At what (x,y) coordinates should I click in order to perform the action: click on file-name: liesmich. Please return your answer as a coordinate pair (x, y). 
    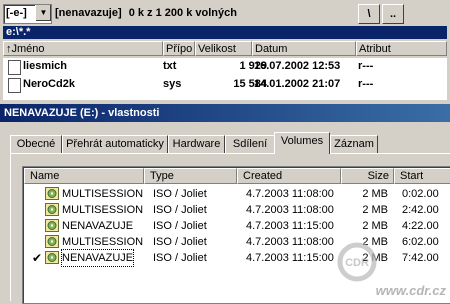
    Looking at the image, I should click on (45, 66).